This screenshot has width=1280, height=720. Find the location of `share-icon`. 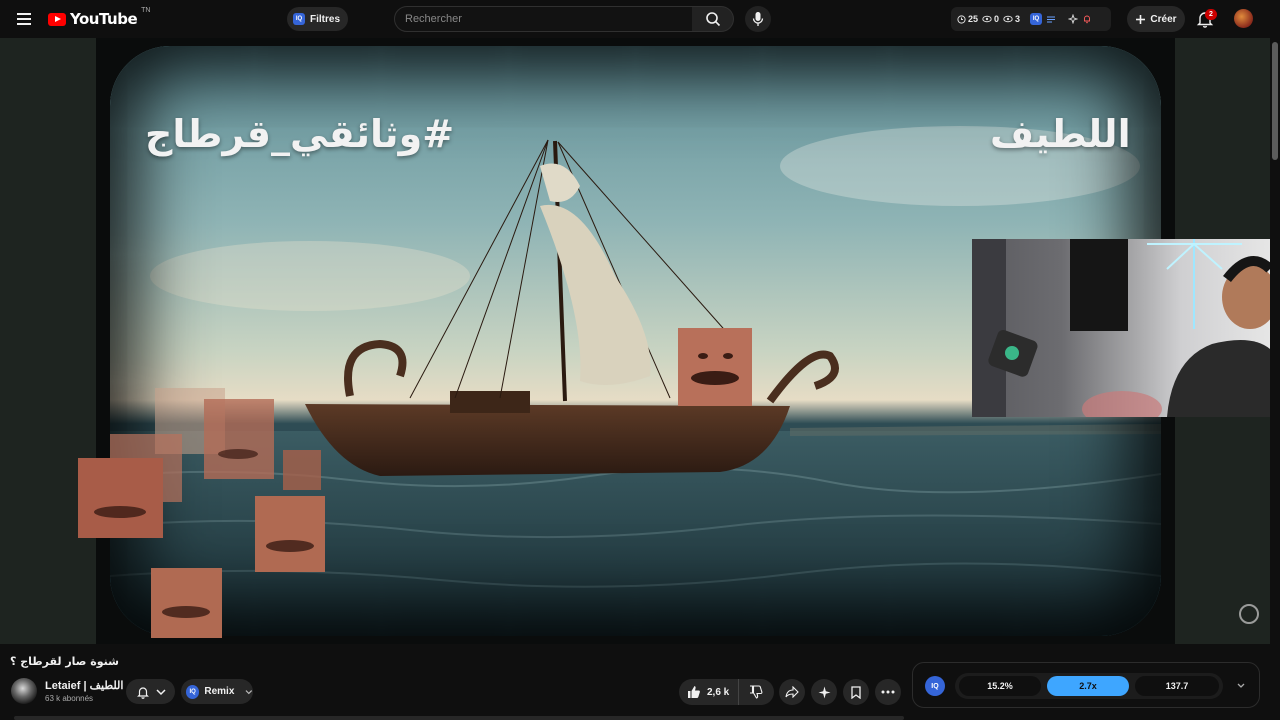

share-icon is located at coordinates (792, 692).